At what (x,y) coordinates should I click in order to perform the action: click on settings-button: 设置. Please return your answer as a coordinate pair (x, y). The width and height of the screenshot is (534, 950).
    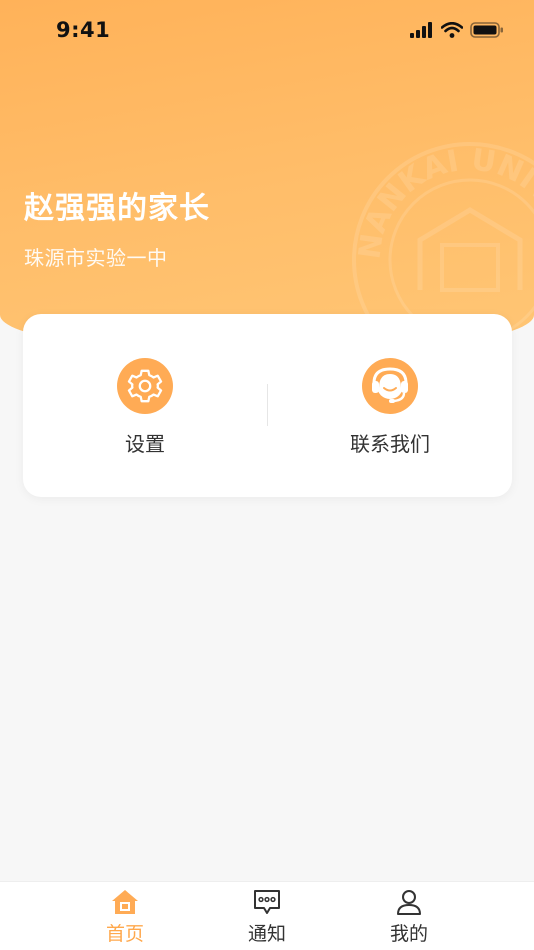
    Looking at the image, I should click on (145, 407).